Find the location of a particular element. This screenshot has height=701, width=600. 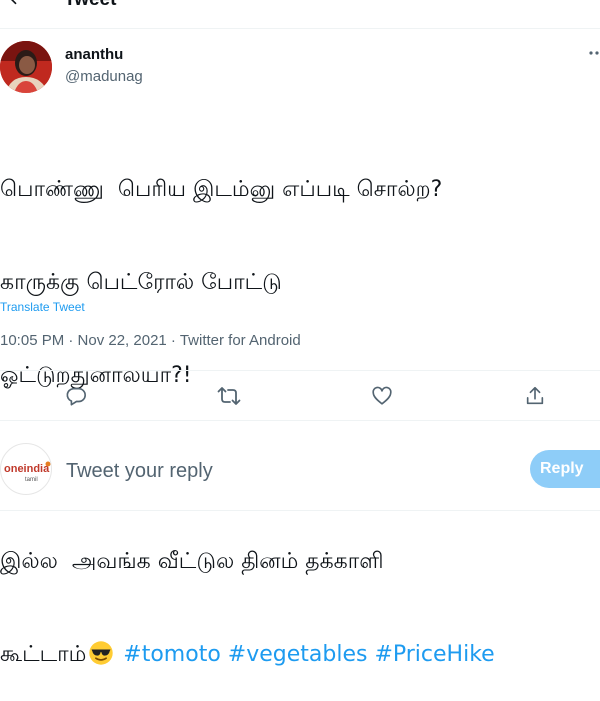

translate-tweet-link: Translate Tweet is located at coordinates (42, 307).